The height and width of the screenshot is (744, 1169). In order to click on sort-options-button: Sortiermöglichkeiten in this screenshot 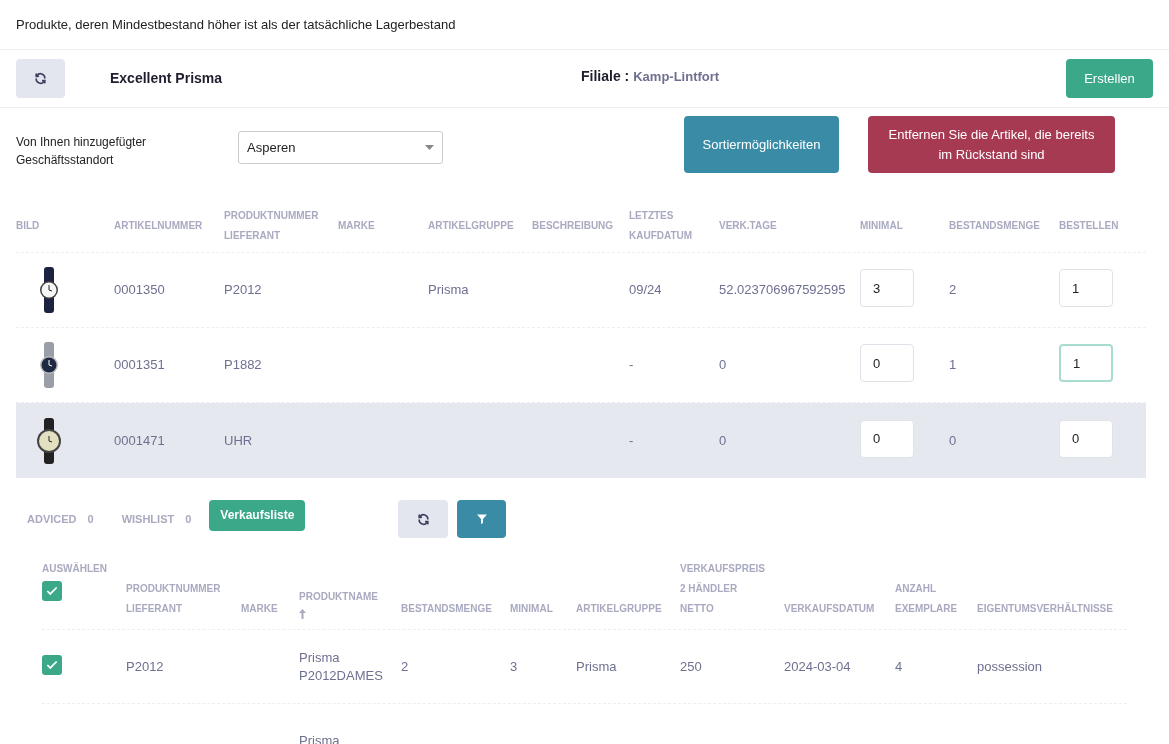, I will do `click(761, 144)`.